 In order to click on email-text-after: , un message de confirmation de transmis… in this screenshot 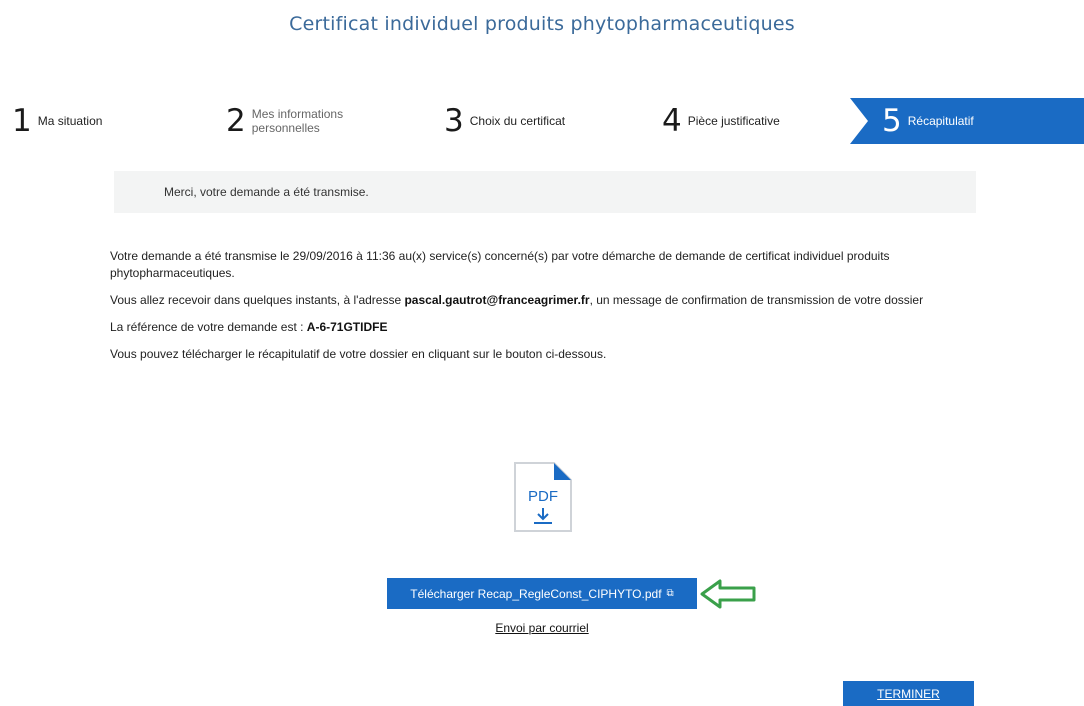, I will do `click(756, 300)`.